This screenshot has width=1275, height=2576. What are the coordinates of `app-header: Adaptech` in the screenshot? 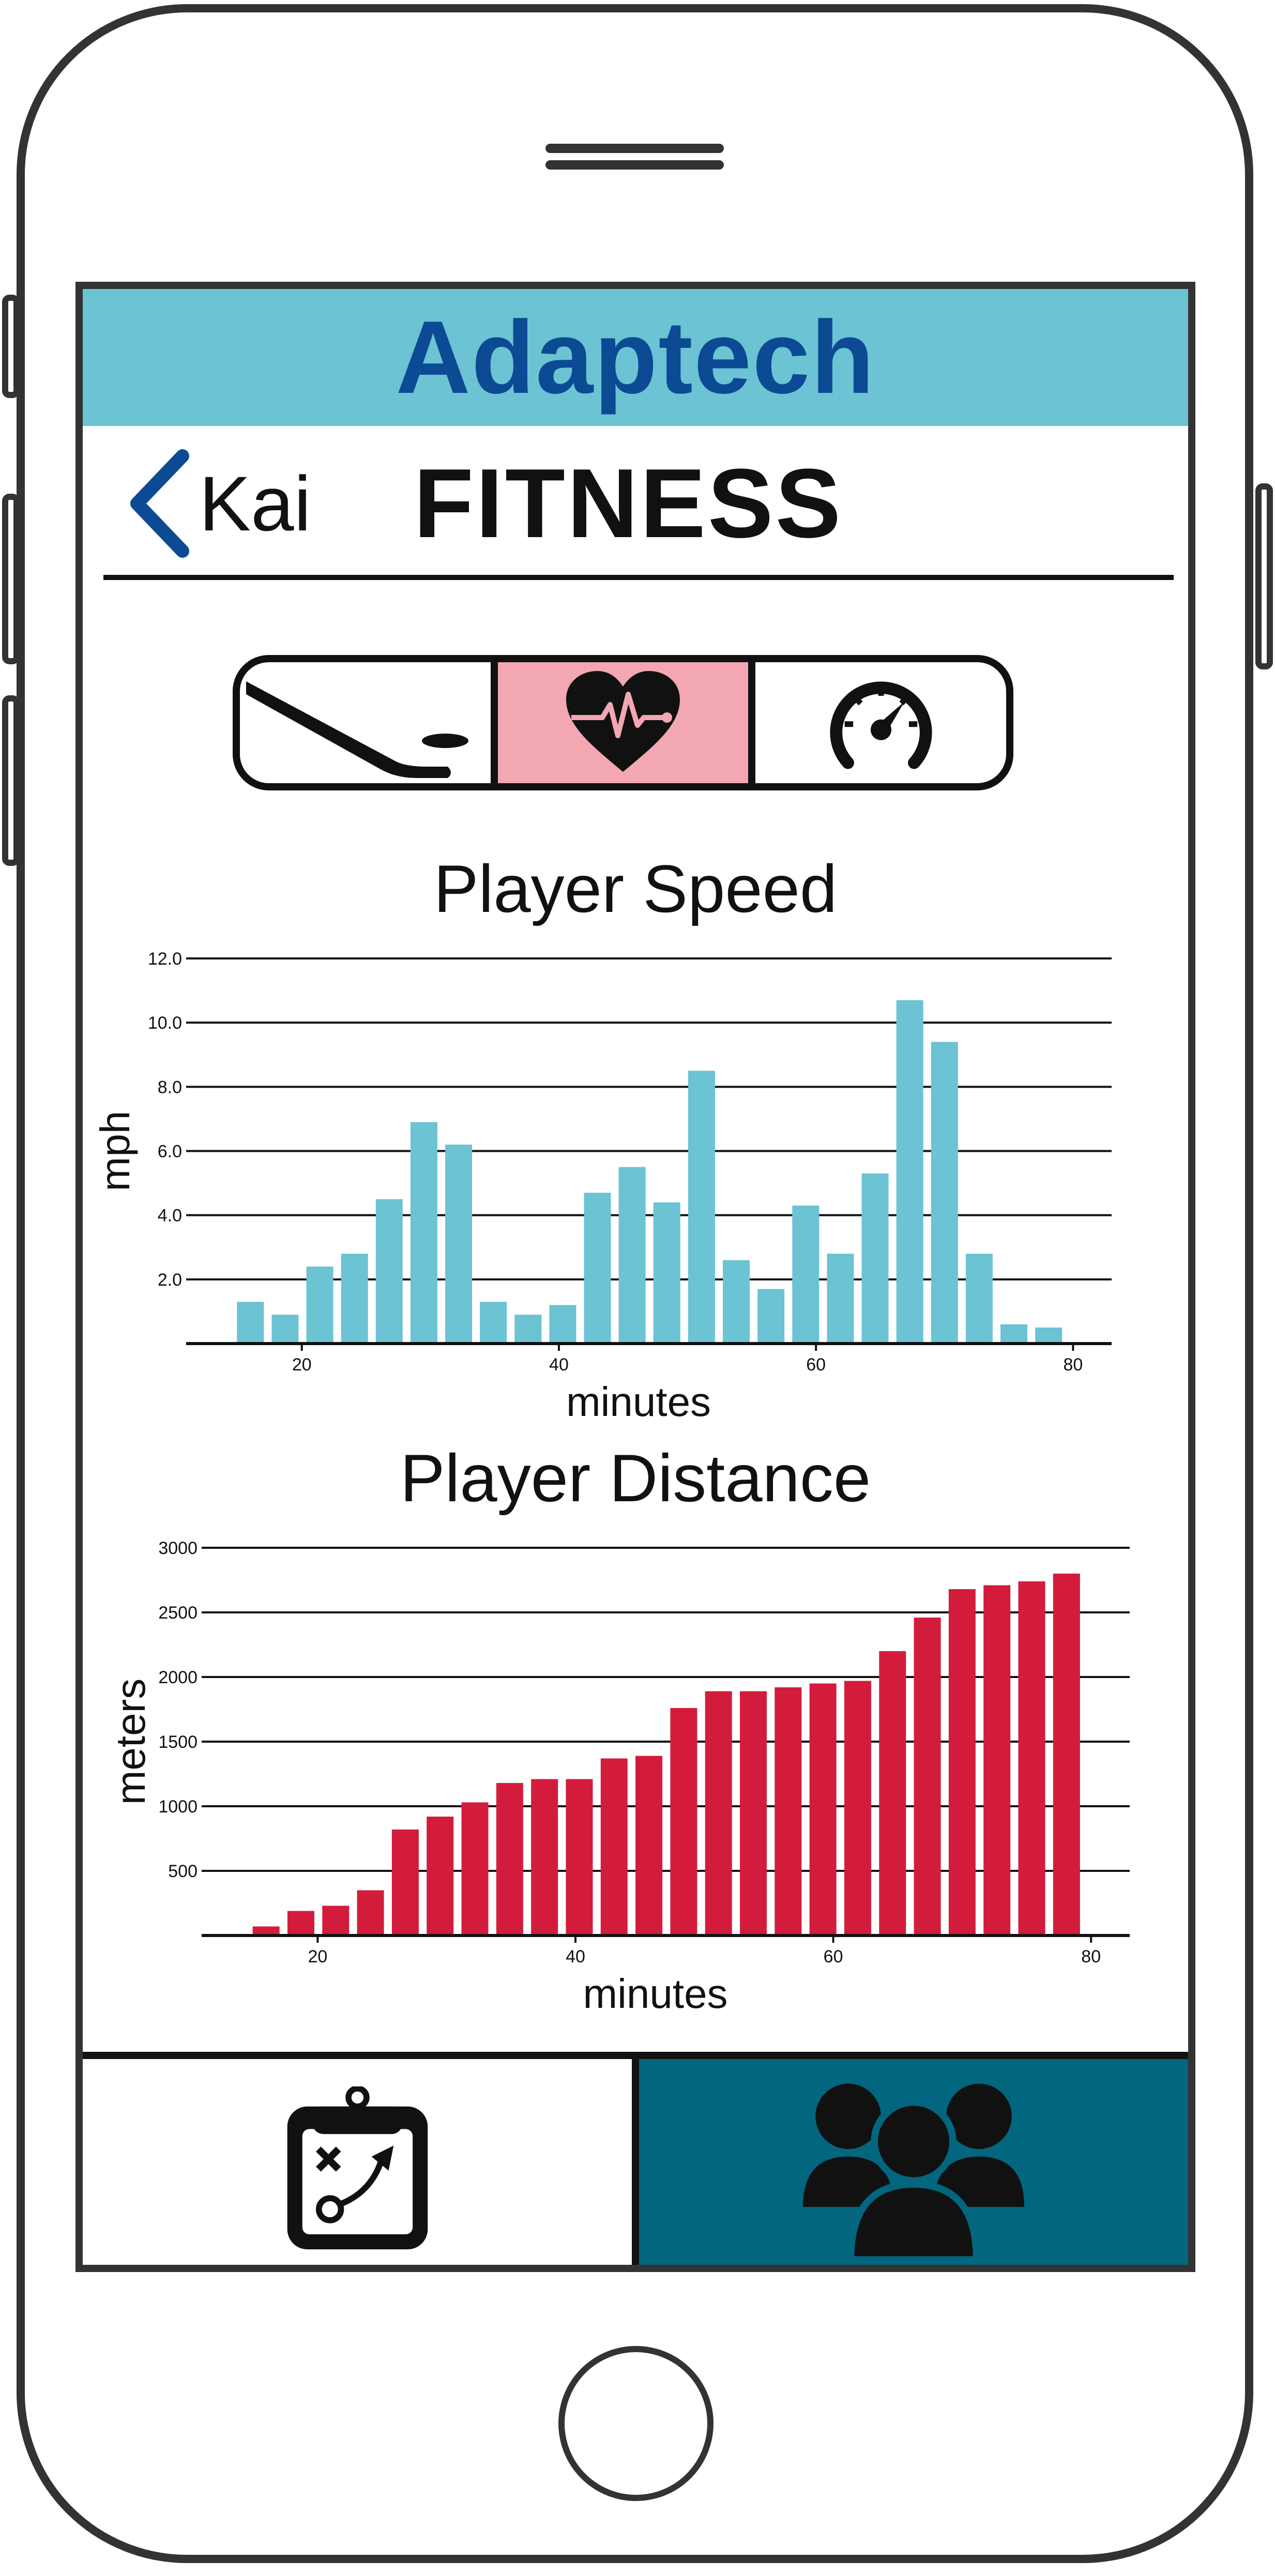 It's located at (635, 357).